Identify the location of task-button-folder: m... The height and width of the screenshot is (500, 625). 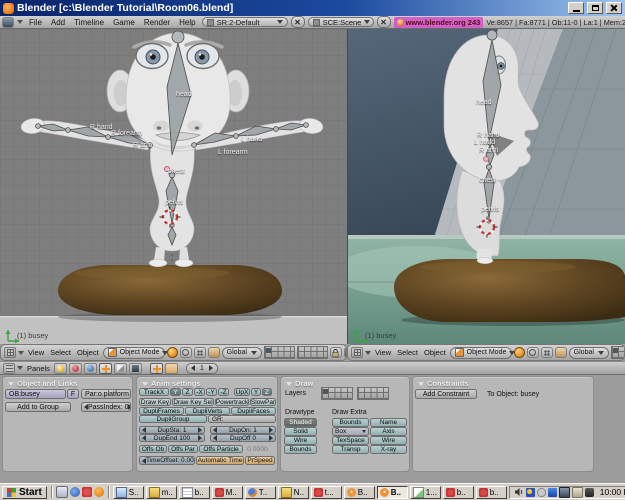
(161, 492).